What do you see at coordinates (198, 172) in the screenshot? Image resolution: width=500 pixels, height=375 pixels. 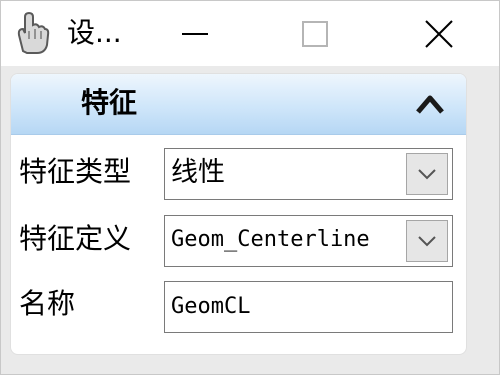 I see `feature-type-value: 线性` at bounding box center [198, 172].